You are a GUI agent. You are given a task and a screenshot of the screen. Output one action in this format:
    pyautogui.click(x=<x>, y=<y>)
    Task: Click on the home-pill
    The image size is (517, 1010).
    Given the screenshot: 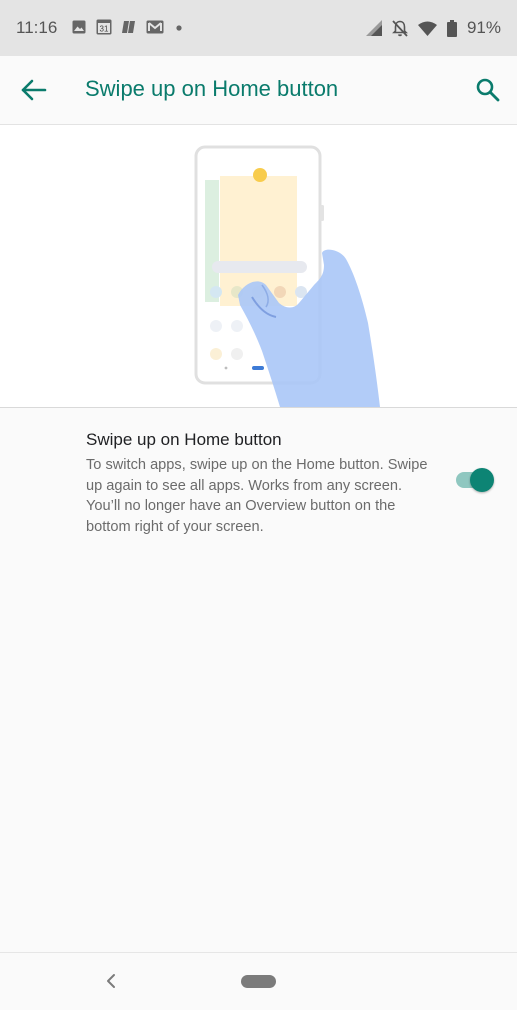 What is the action you would take?
    pyautogui.click(x=258, y=981)
    